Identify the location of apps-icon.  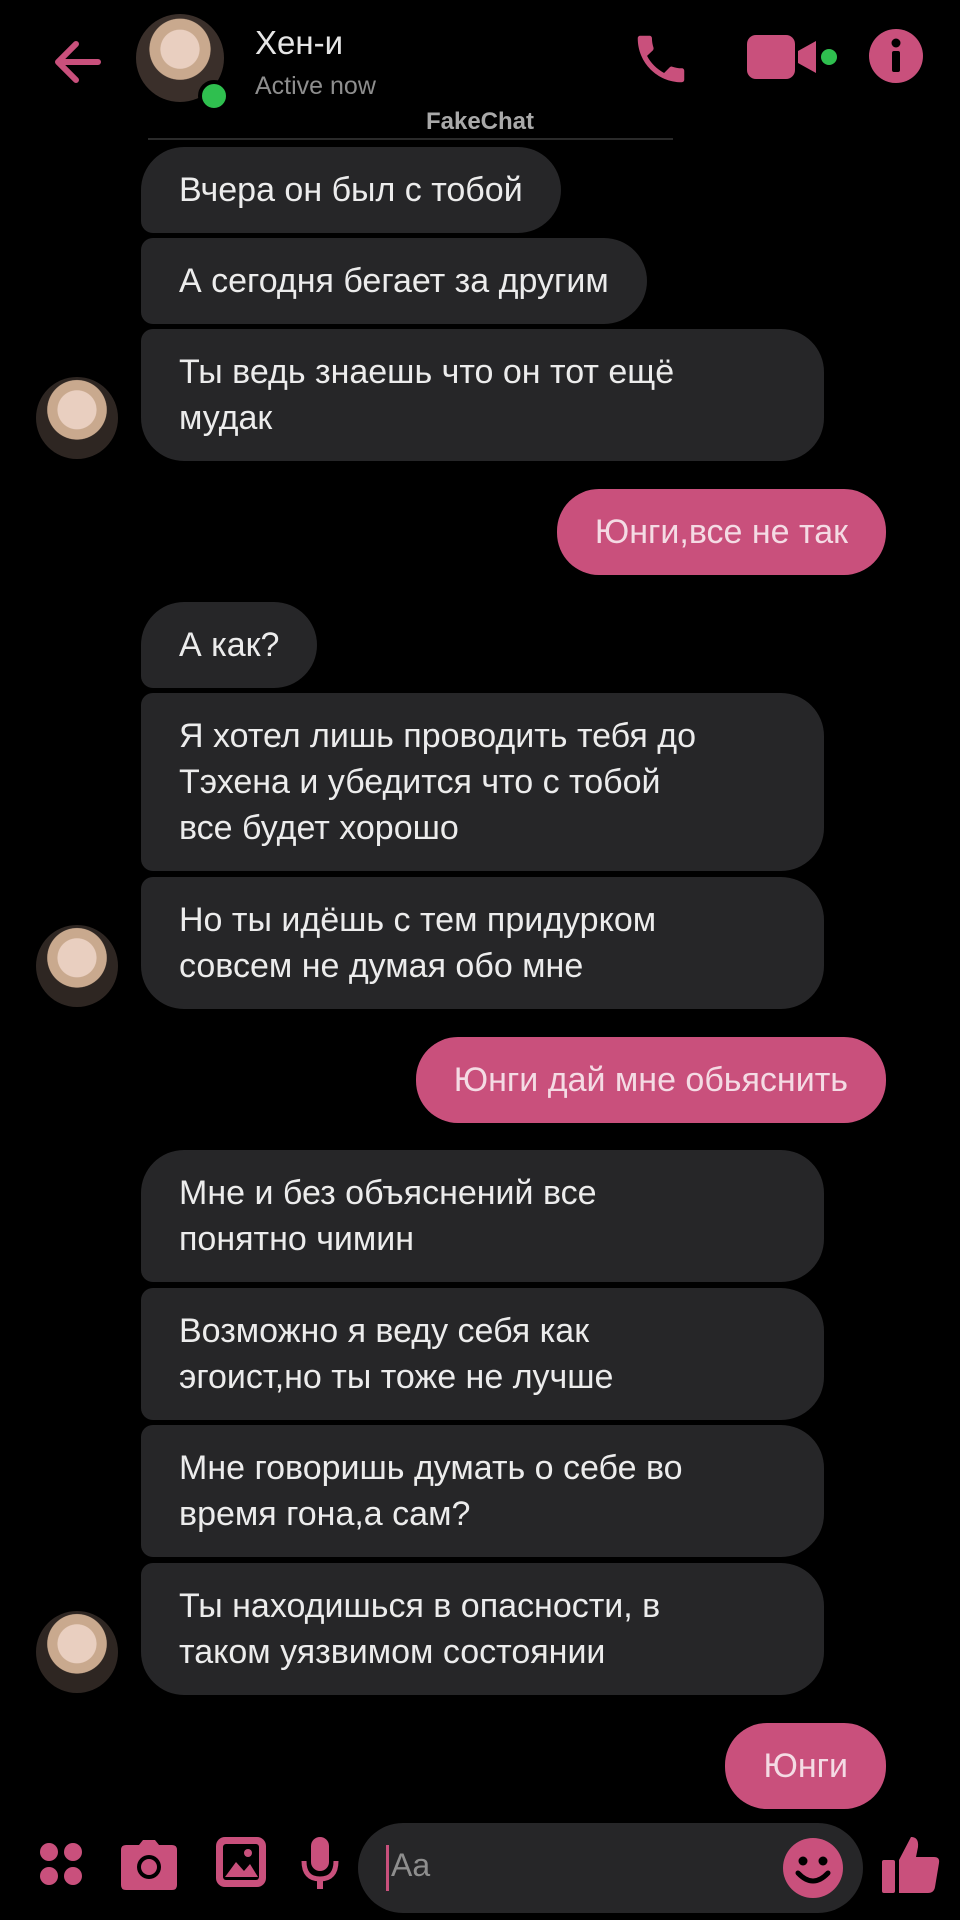
(61, 1864).